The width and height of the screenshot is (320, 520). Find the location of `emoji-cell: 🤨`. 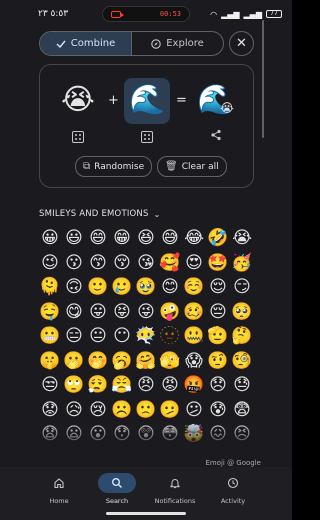

emoji-cell: 🤨 is located at coordinates (218, 361).